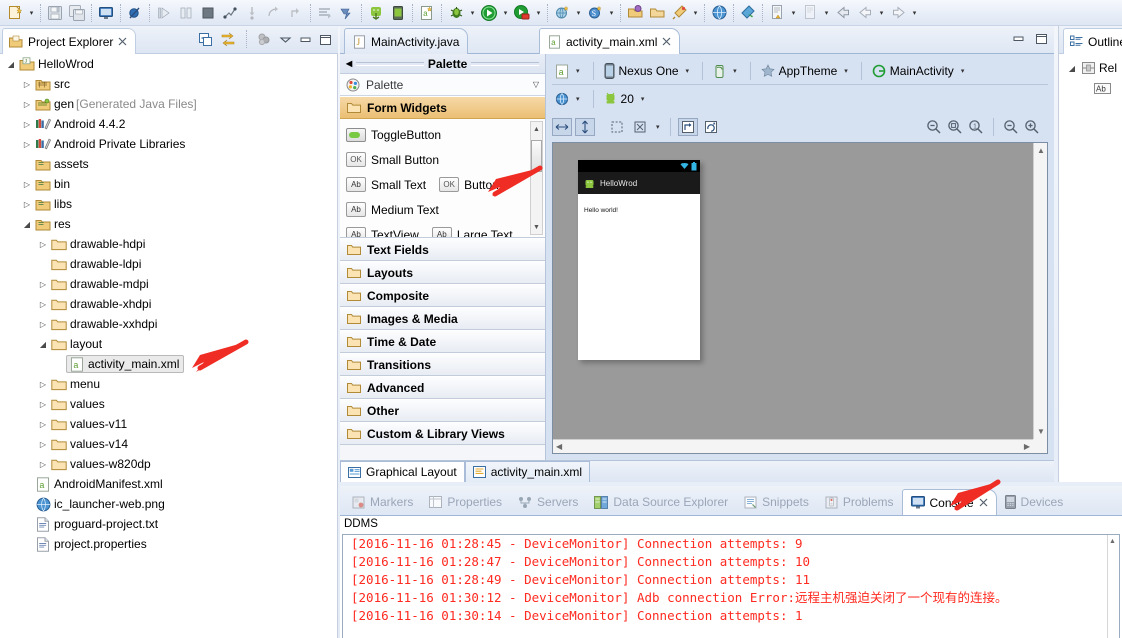 This screenshot has width=1122, height=638. Describe the element at coordinates (115, 104) in the screenshot. I see `tree-item-wrapper: gen [Generated Java Files]` at that location.